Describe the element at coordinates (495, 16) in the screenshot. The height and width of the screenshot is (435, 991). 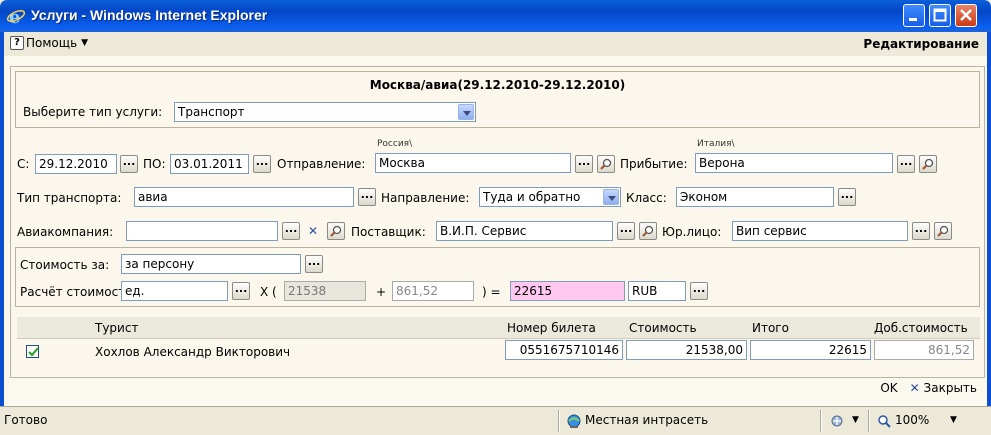
I see `title-bar: e Услуги - Windows Internet Explorer` at that location.